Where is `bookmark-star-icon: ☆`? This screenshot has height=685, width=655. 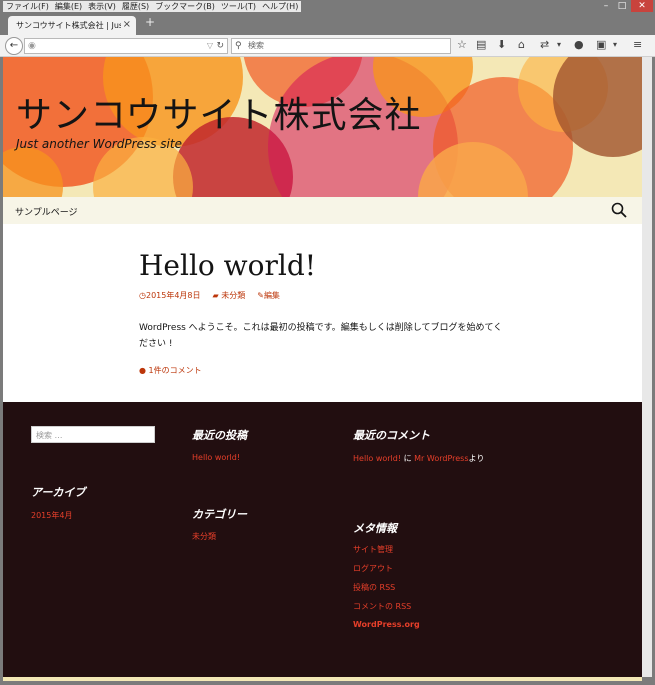
bookmark-star-icon: ☆ is located at coordinates (462, 45).